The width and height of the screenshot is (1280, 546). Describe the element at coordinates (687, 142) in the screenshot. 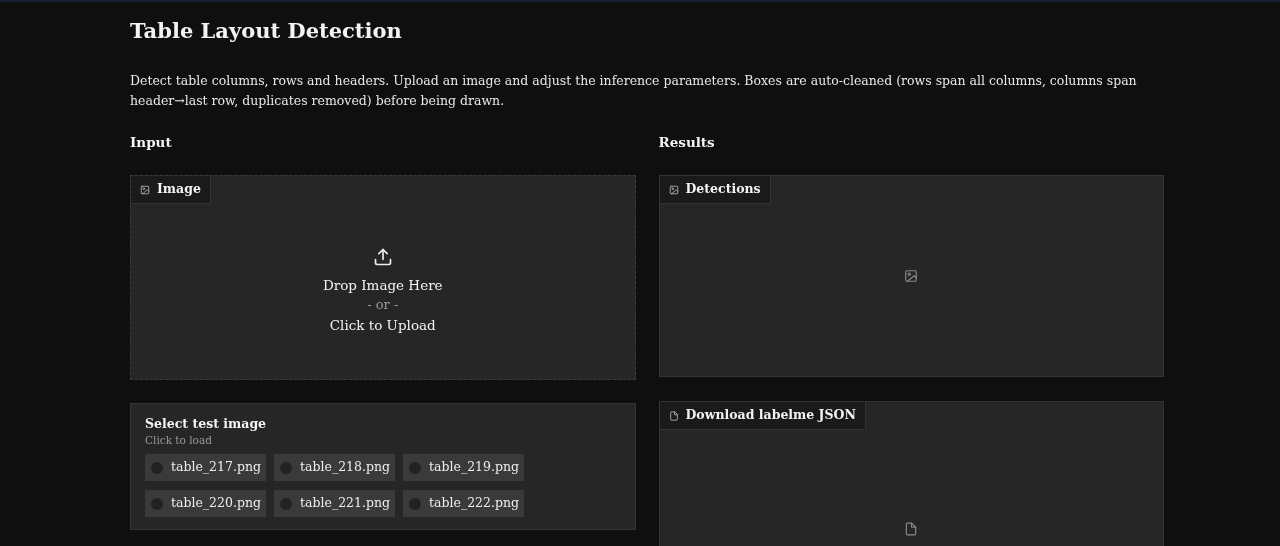

I see `section-heading: Results` at that location.